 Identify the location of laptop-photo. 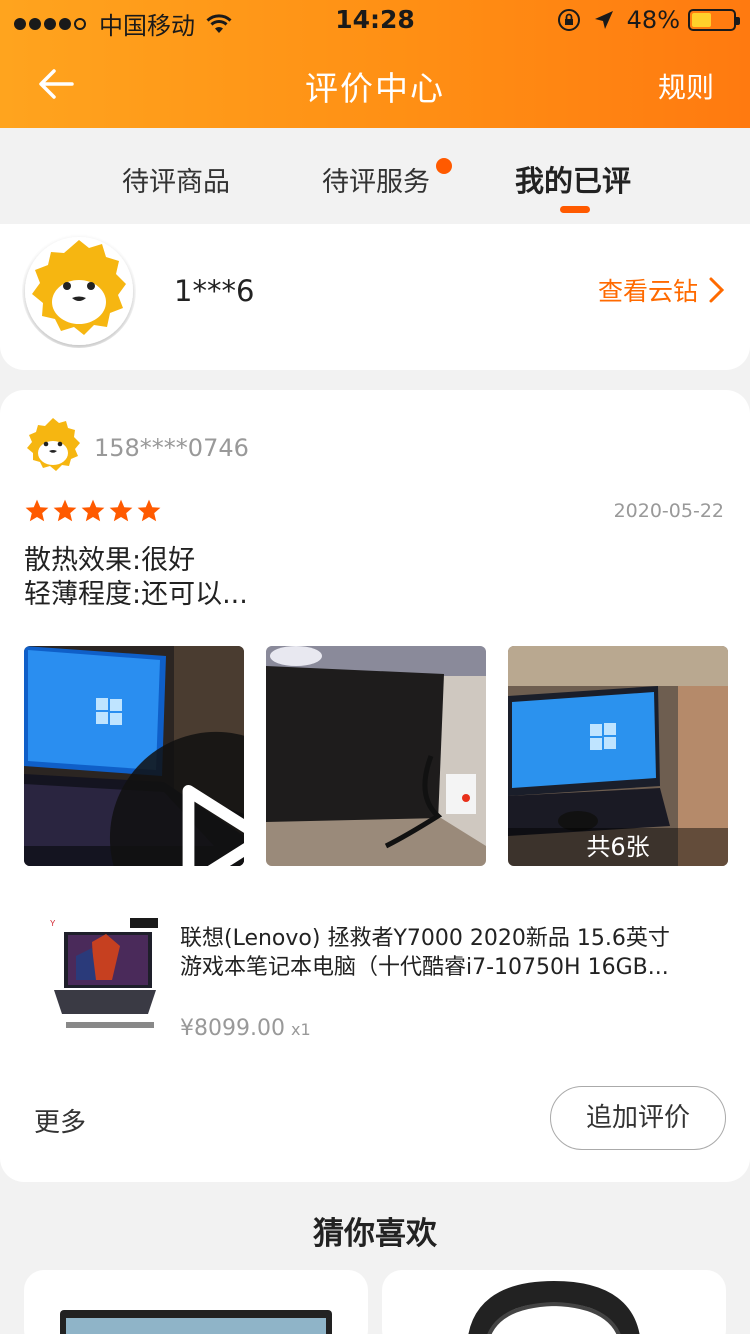
(376, 756).